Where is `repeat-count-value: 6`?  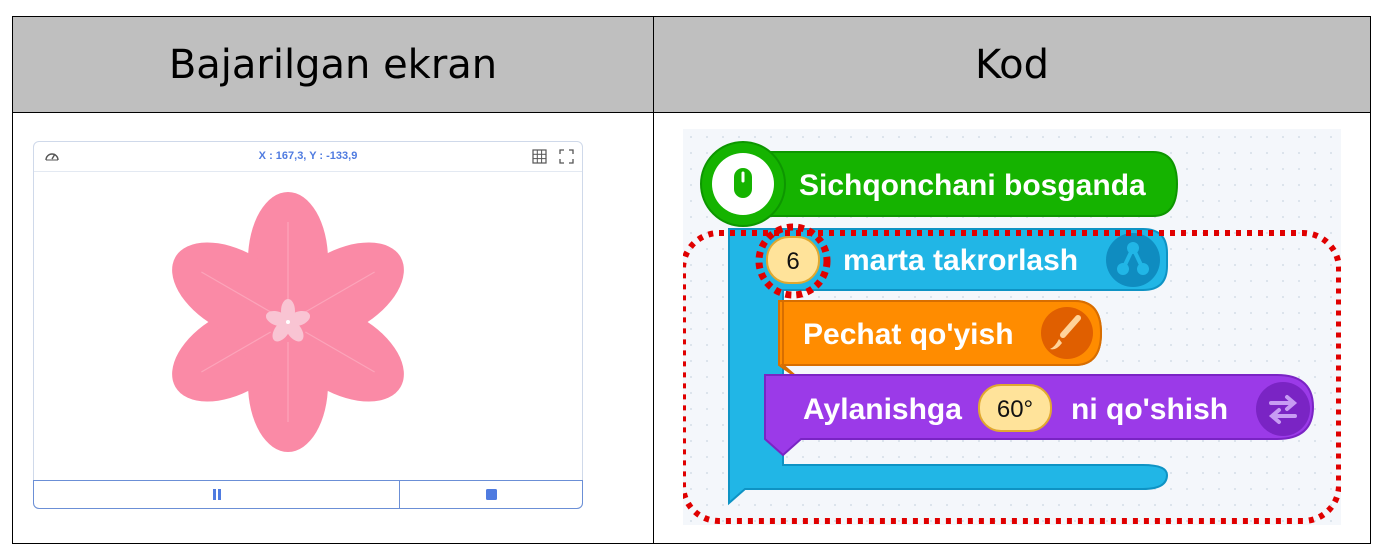 repeat-count-value: 6 is located at coordinates (792, 261).